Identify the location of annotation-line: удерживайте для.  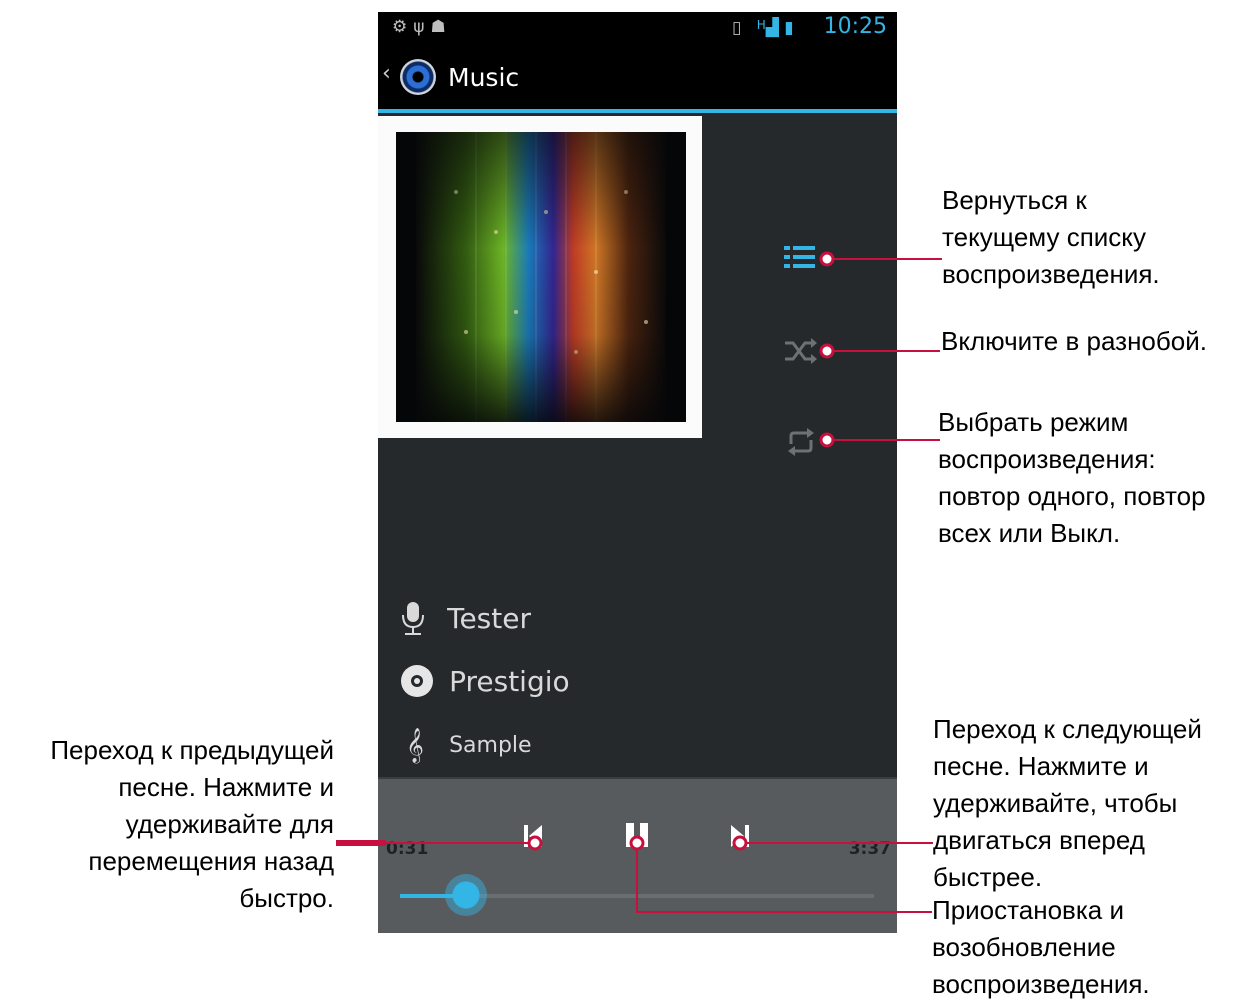
(229, 824).